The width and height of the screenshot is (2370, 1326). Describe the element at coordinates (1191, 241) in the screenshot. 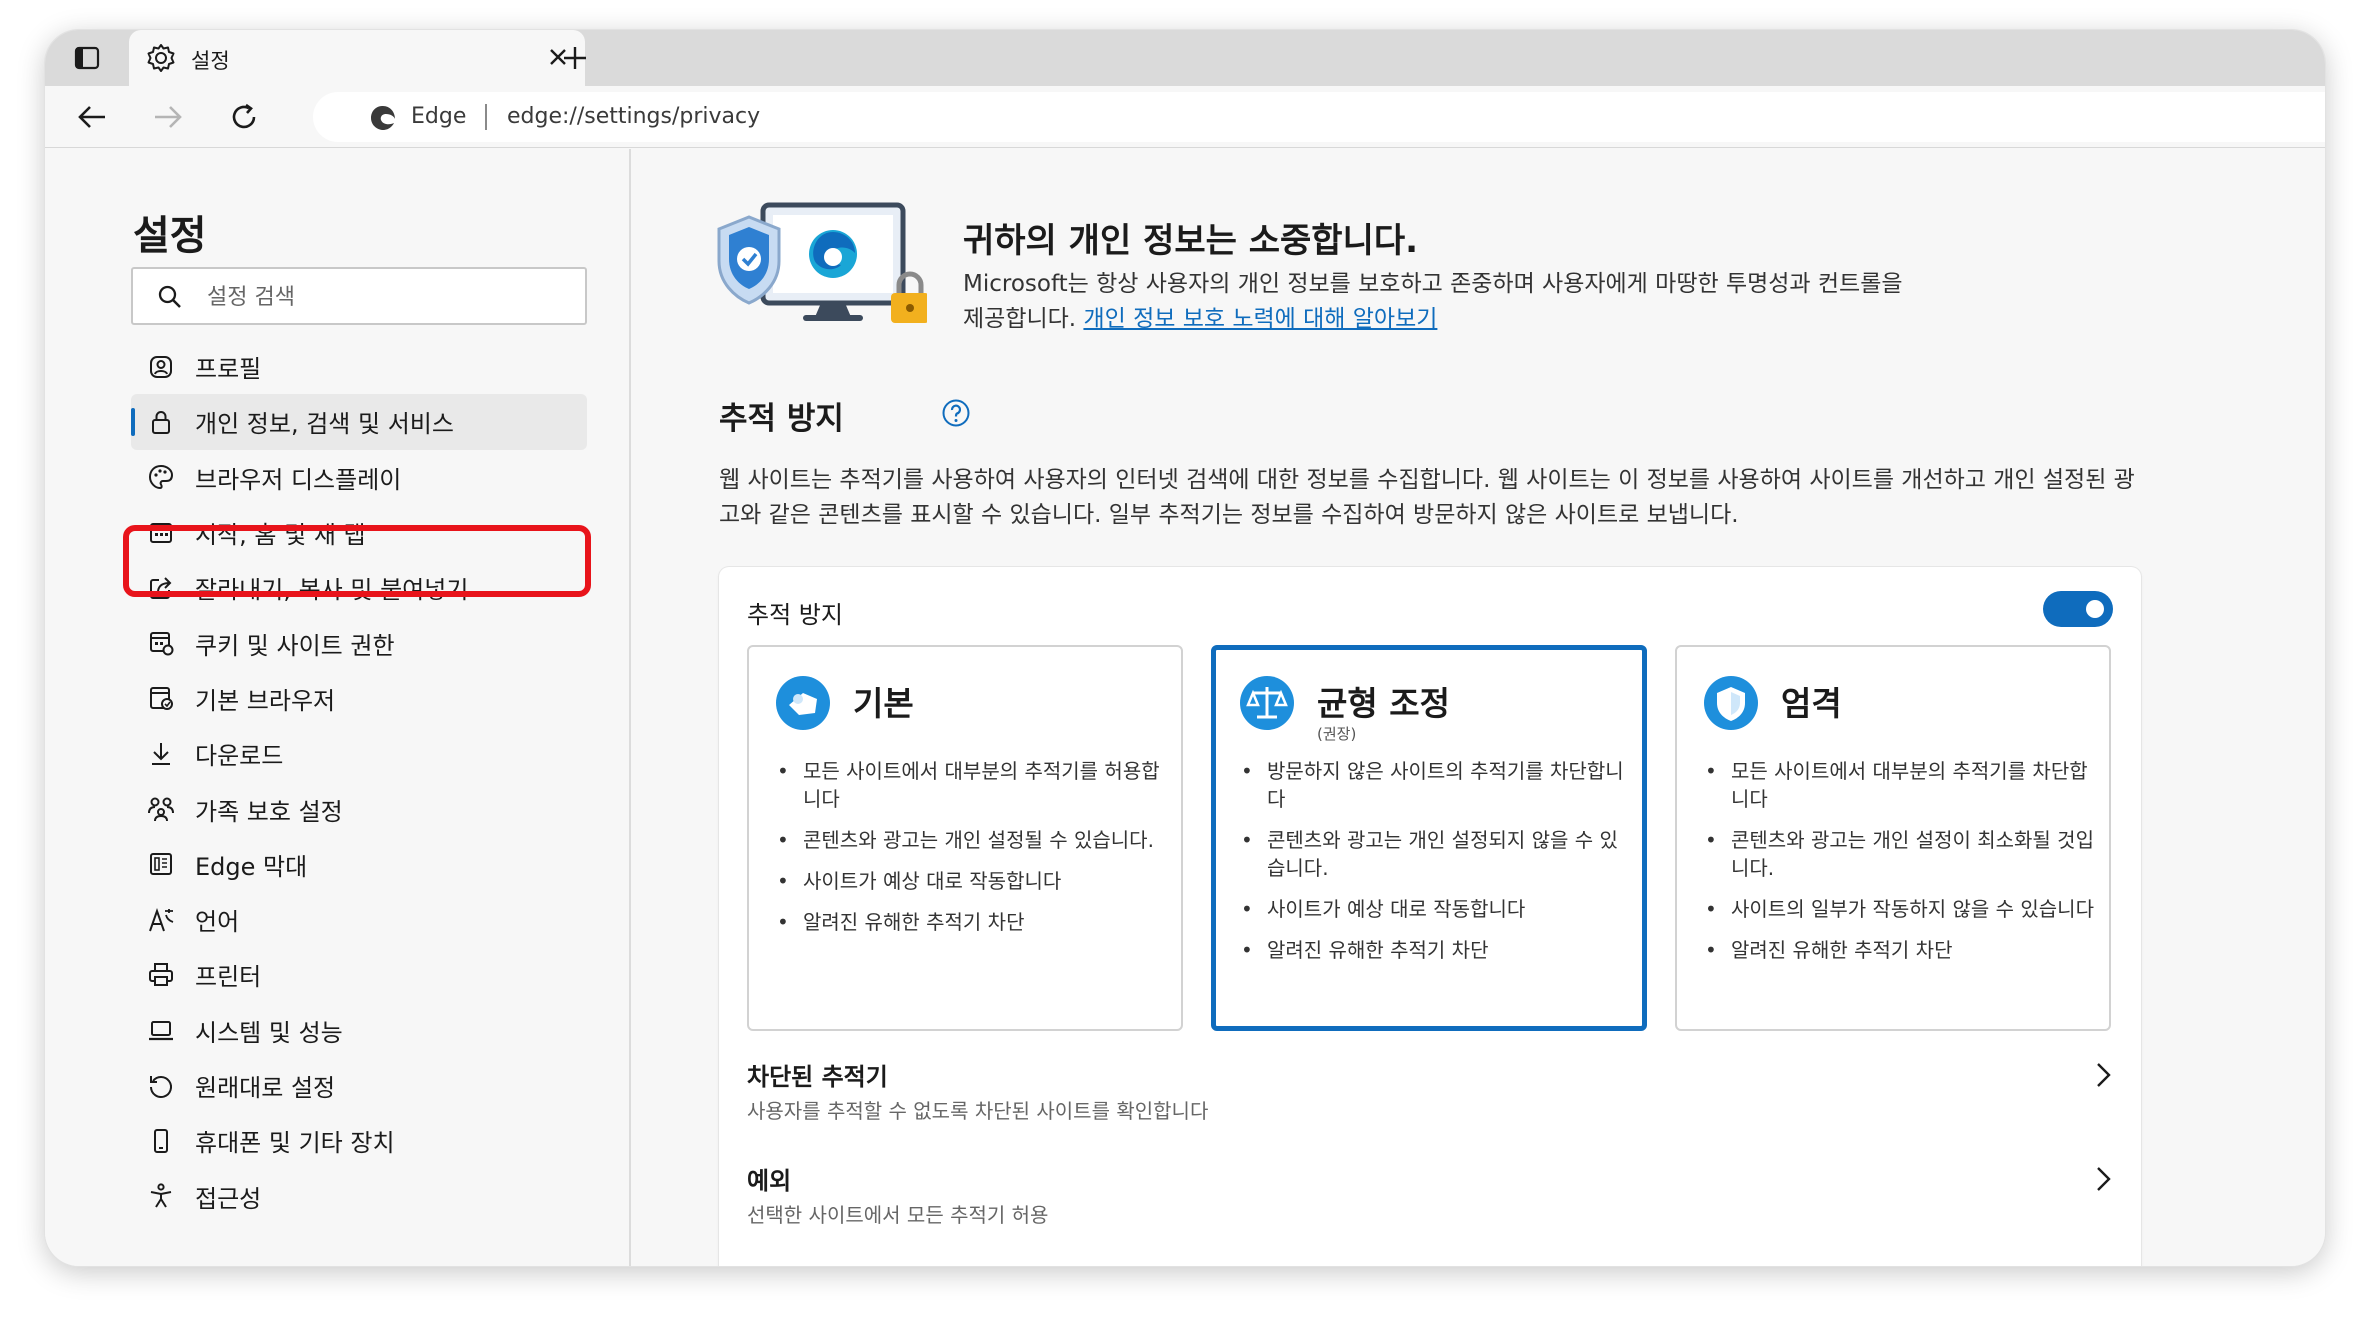

I see `hero-title: 귀하의 개인 정보는 소중합니다.` at that location.